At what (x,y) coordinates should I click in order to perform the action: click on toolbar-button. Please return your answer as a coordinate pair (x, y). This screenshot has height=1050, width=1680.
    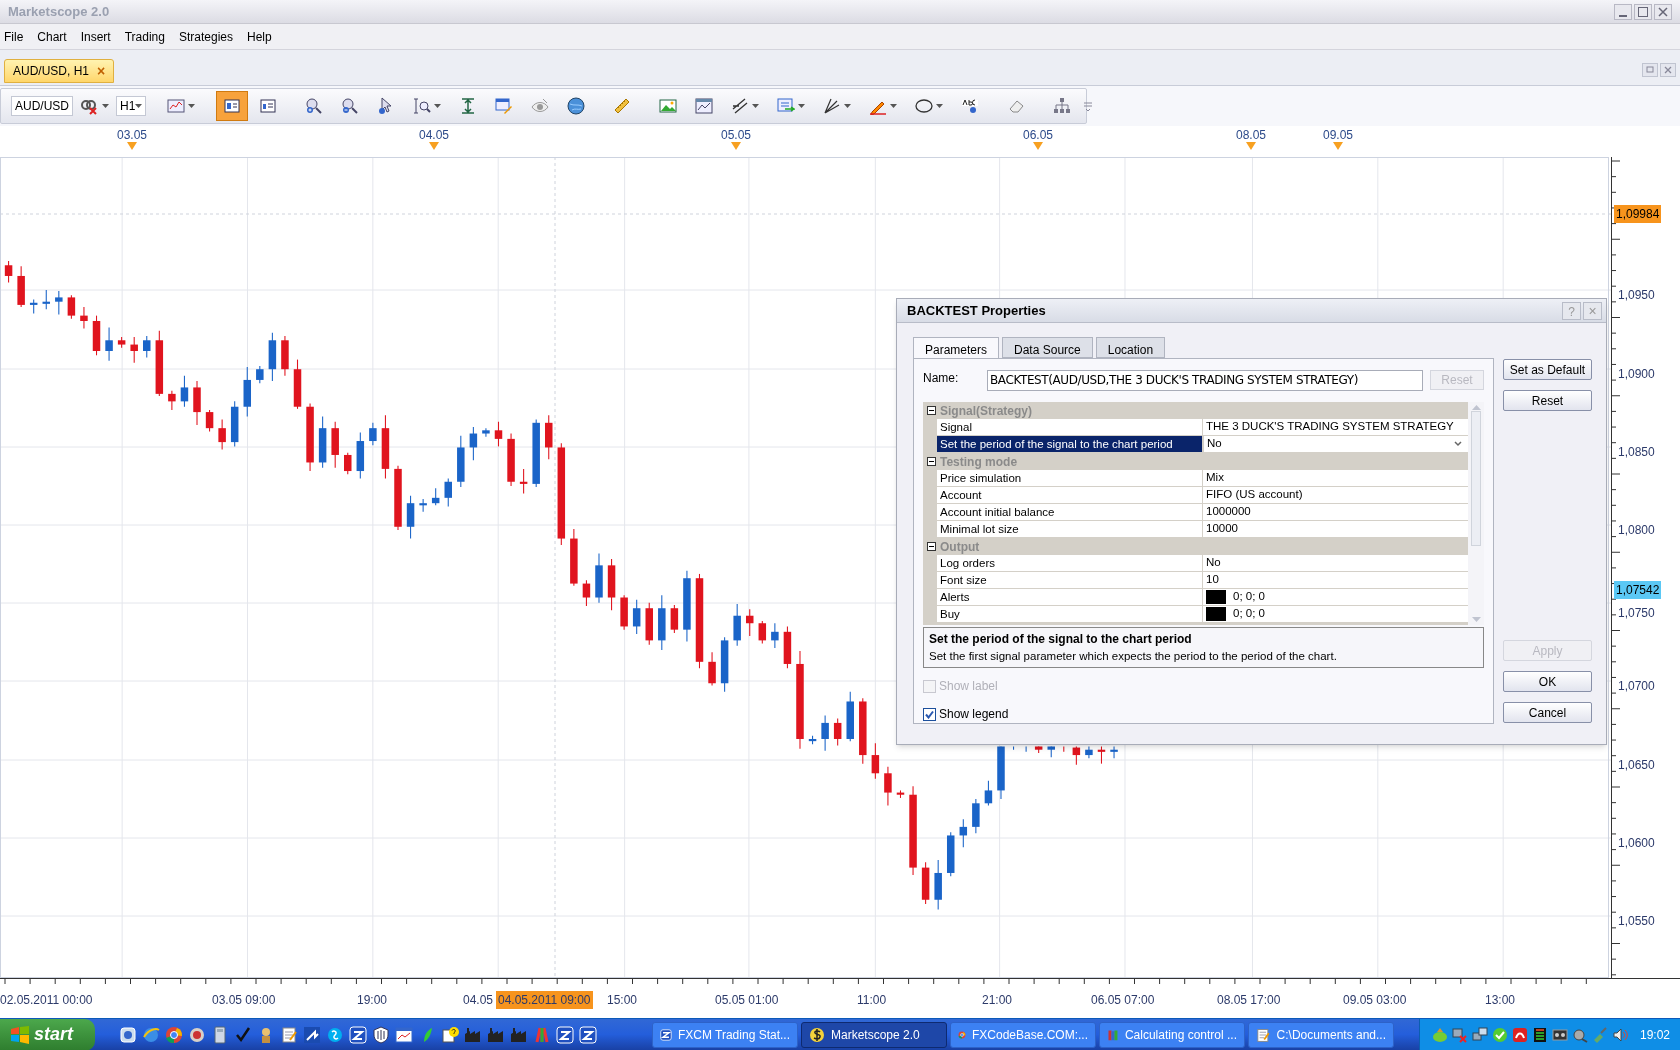
    Looking at the image, I should click on (232, 106).